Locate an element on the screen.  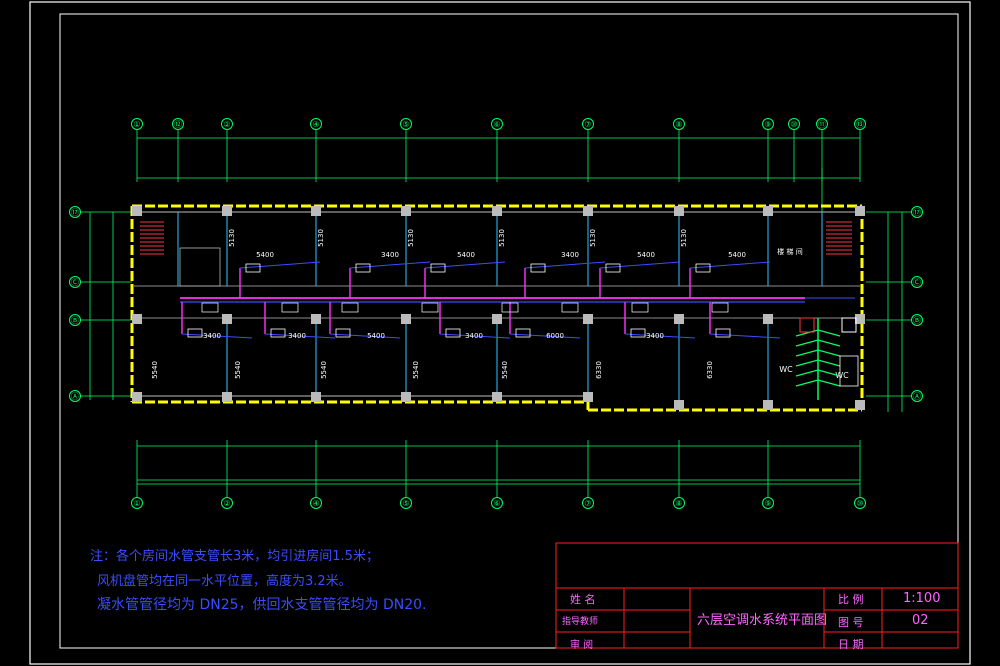
top-axis-3-label: ④ is located at coordinates (315, 124).